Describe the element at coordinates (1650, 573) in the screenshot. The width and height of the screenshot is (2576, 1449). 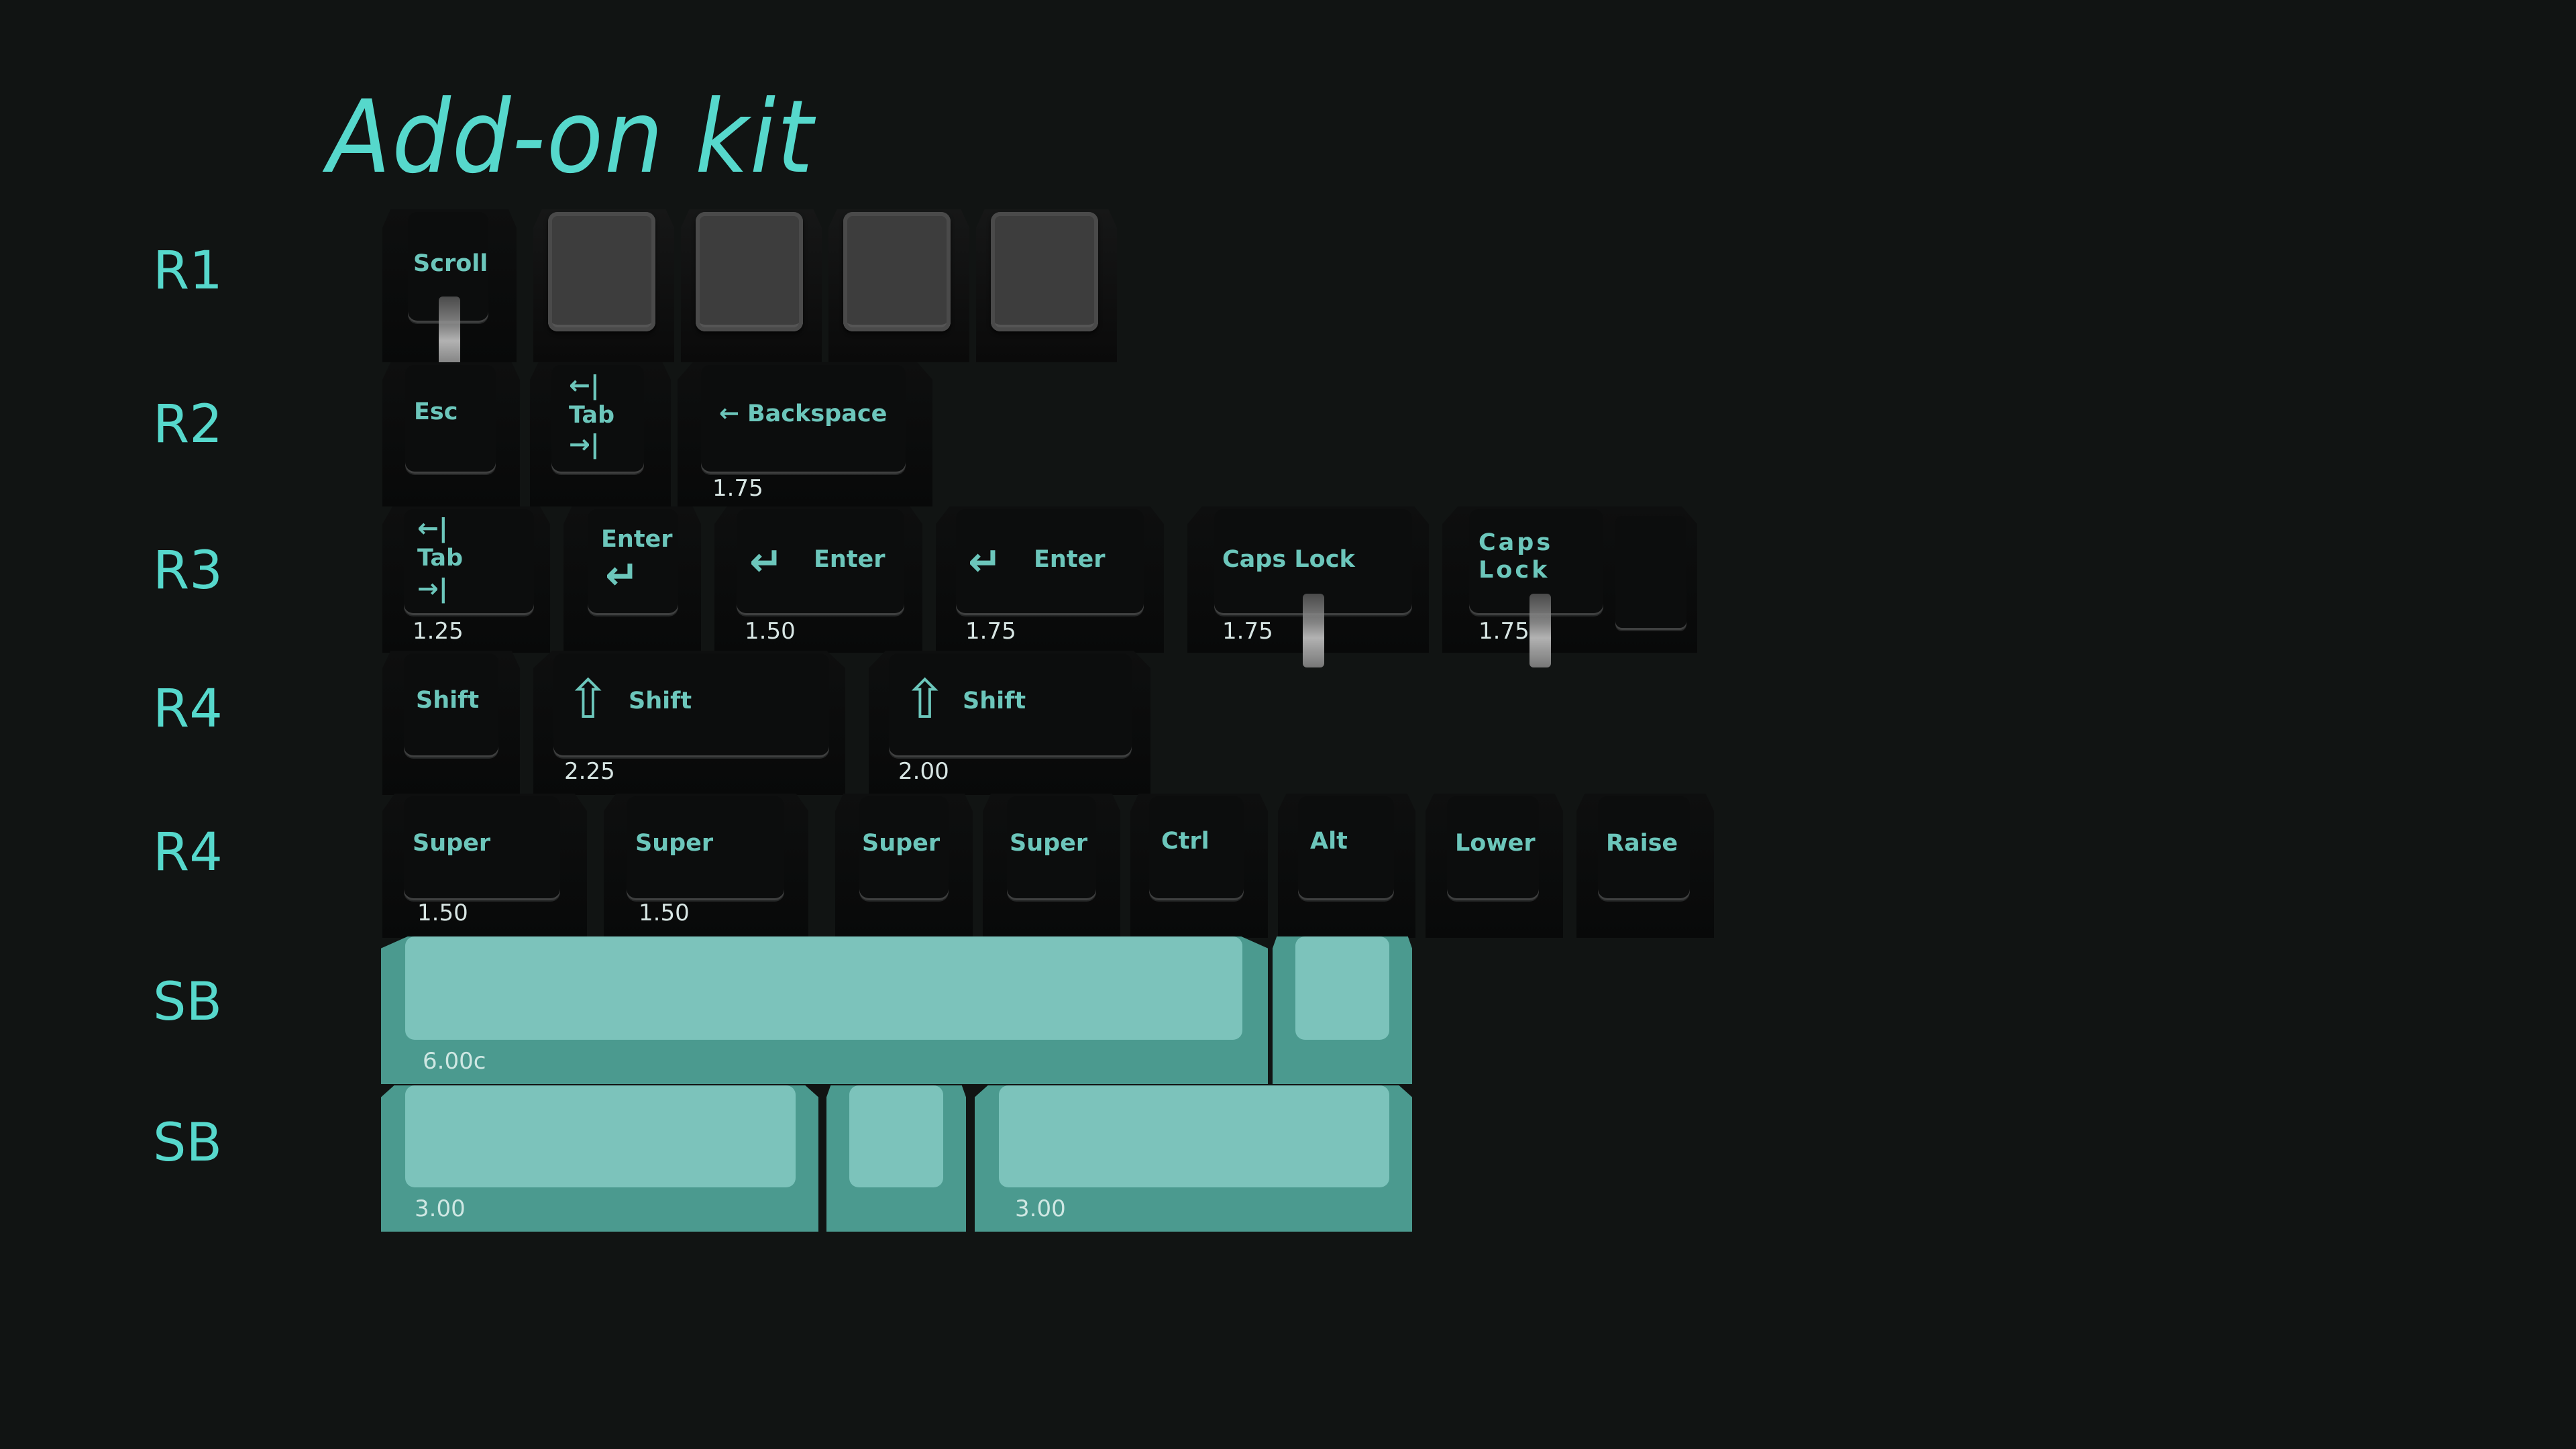
I see `keycap-step` at that location.